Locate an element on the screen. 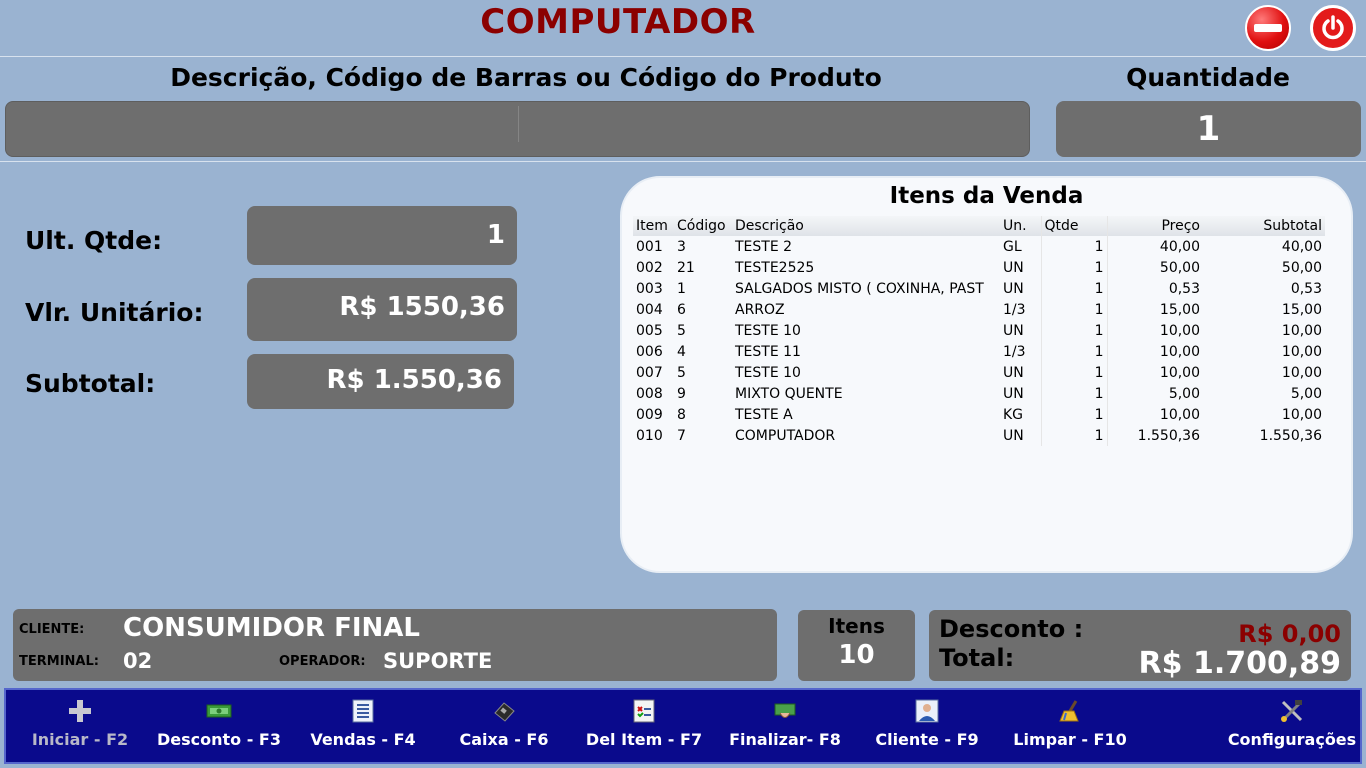 The image size is (1366, 768). col-subtotal: Subtotal is located at coordinates (1264, 226).